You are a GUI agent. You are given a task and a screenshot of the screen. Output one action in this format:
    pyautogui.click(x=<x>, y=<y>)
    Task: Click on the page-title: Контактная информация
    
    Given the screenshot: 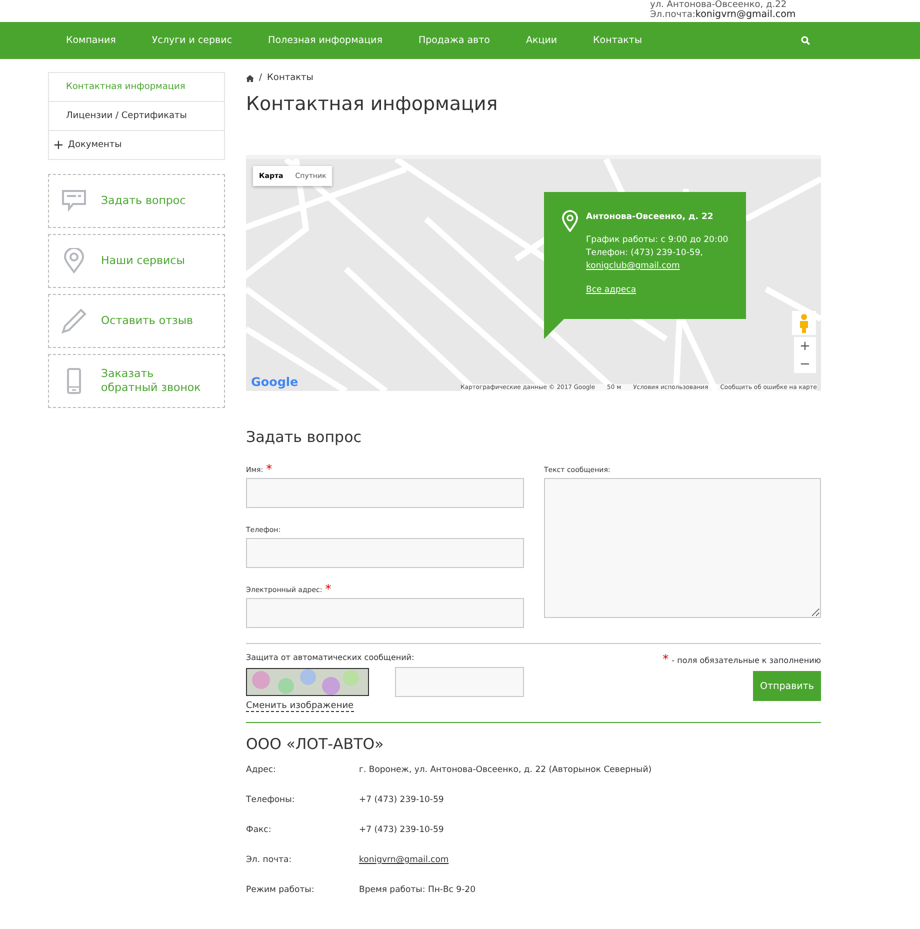 What is the action you would take?
    pyautogui.click(x=372, y=104)
    